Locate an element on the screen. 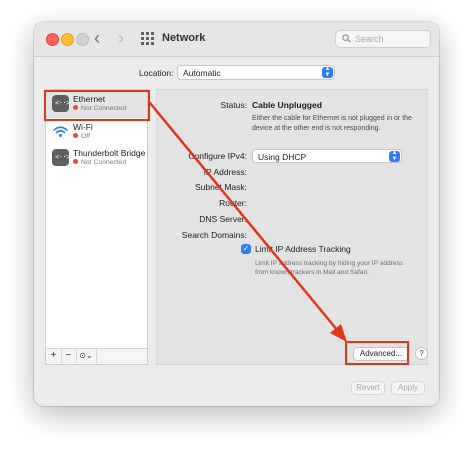  remove-service-button: − is located at coordinates (69, 356).